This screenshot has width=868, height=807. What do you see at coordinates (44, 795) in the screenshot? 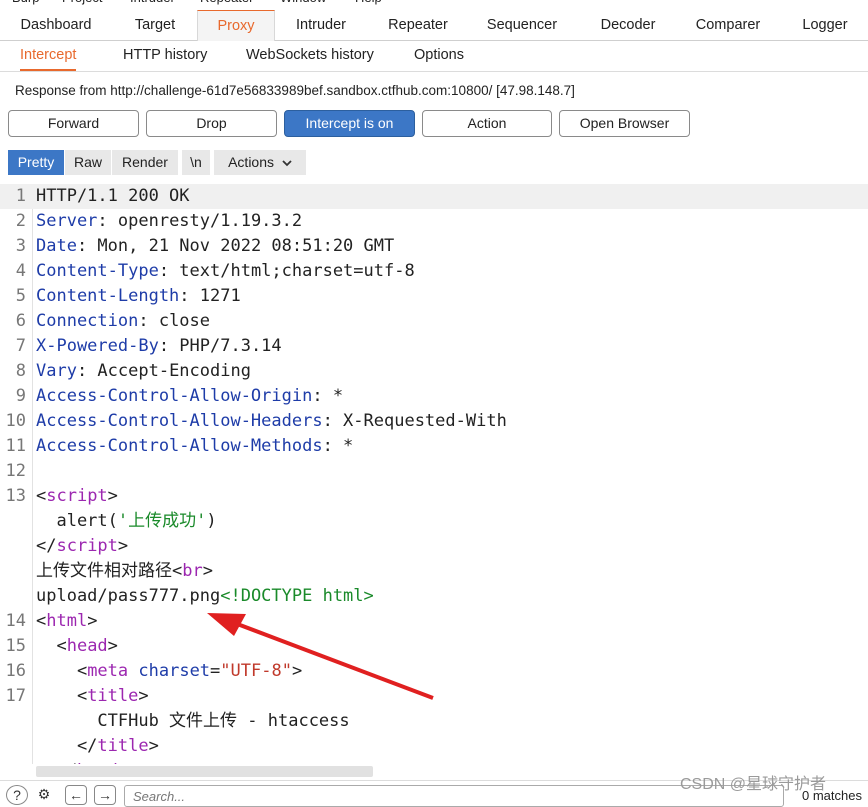
I see `gear-icon: ⚙` at bounding box center [44, 795].